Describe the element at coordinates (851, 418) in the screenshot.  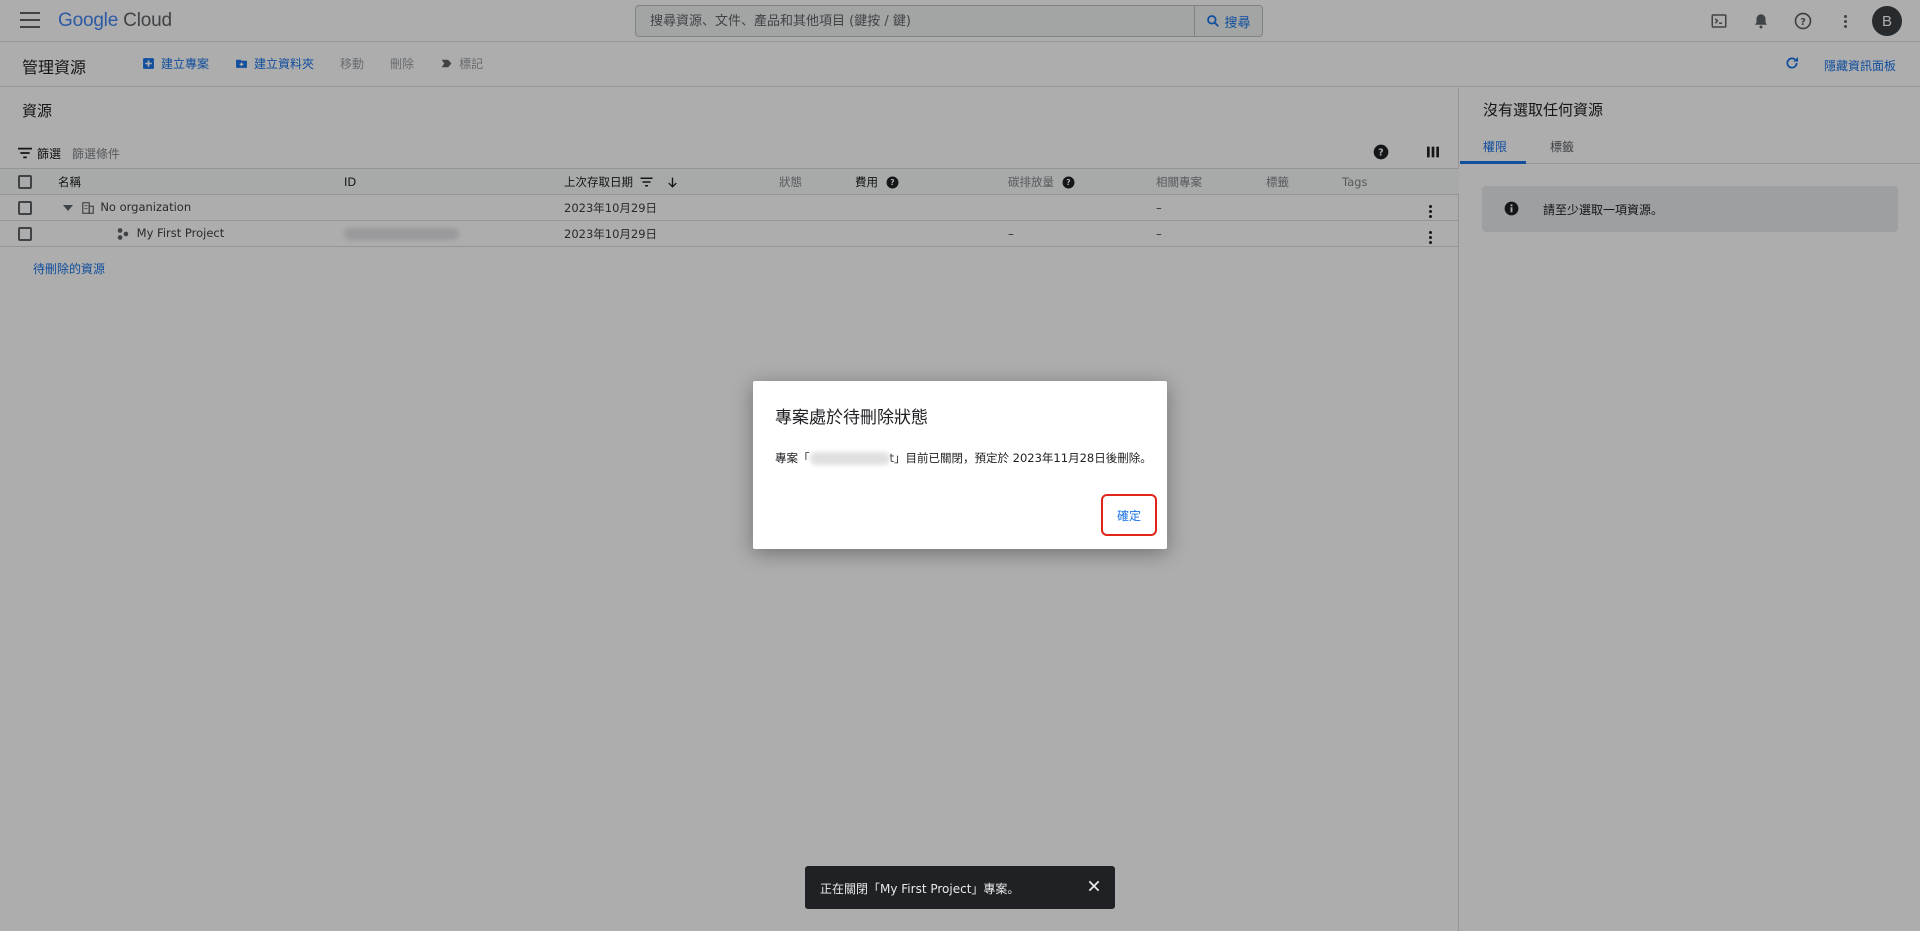
I see `dialog-title: 專案處於待刪除狀態` at that location.